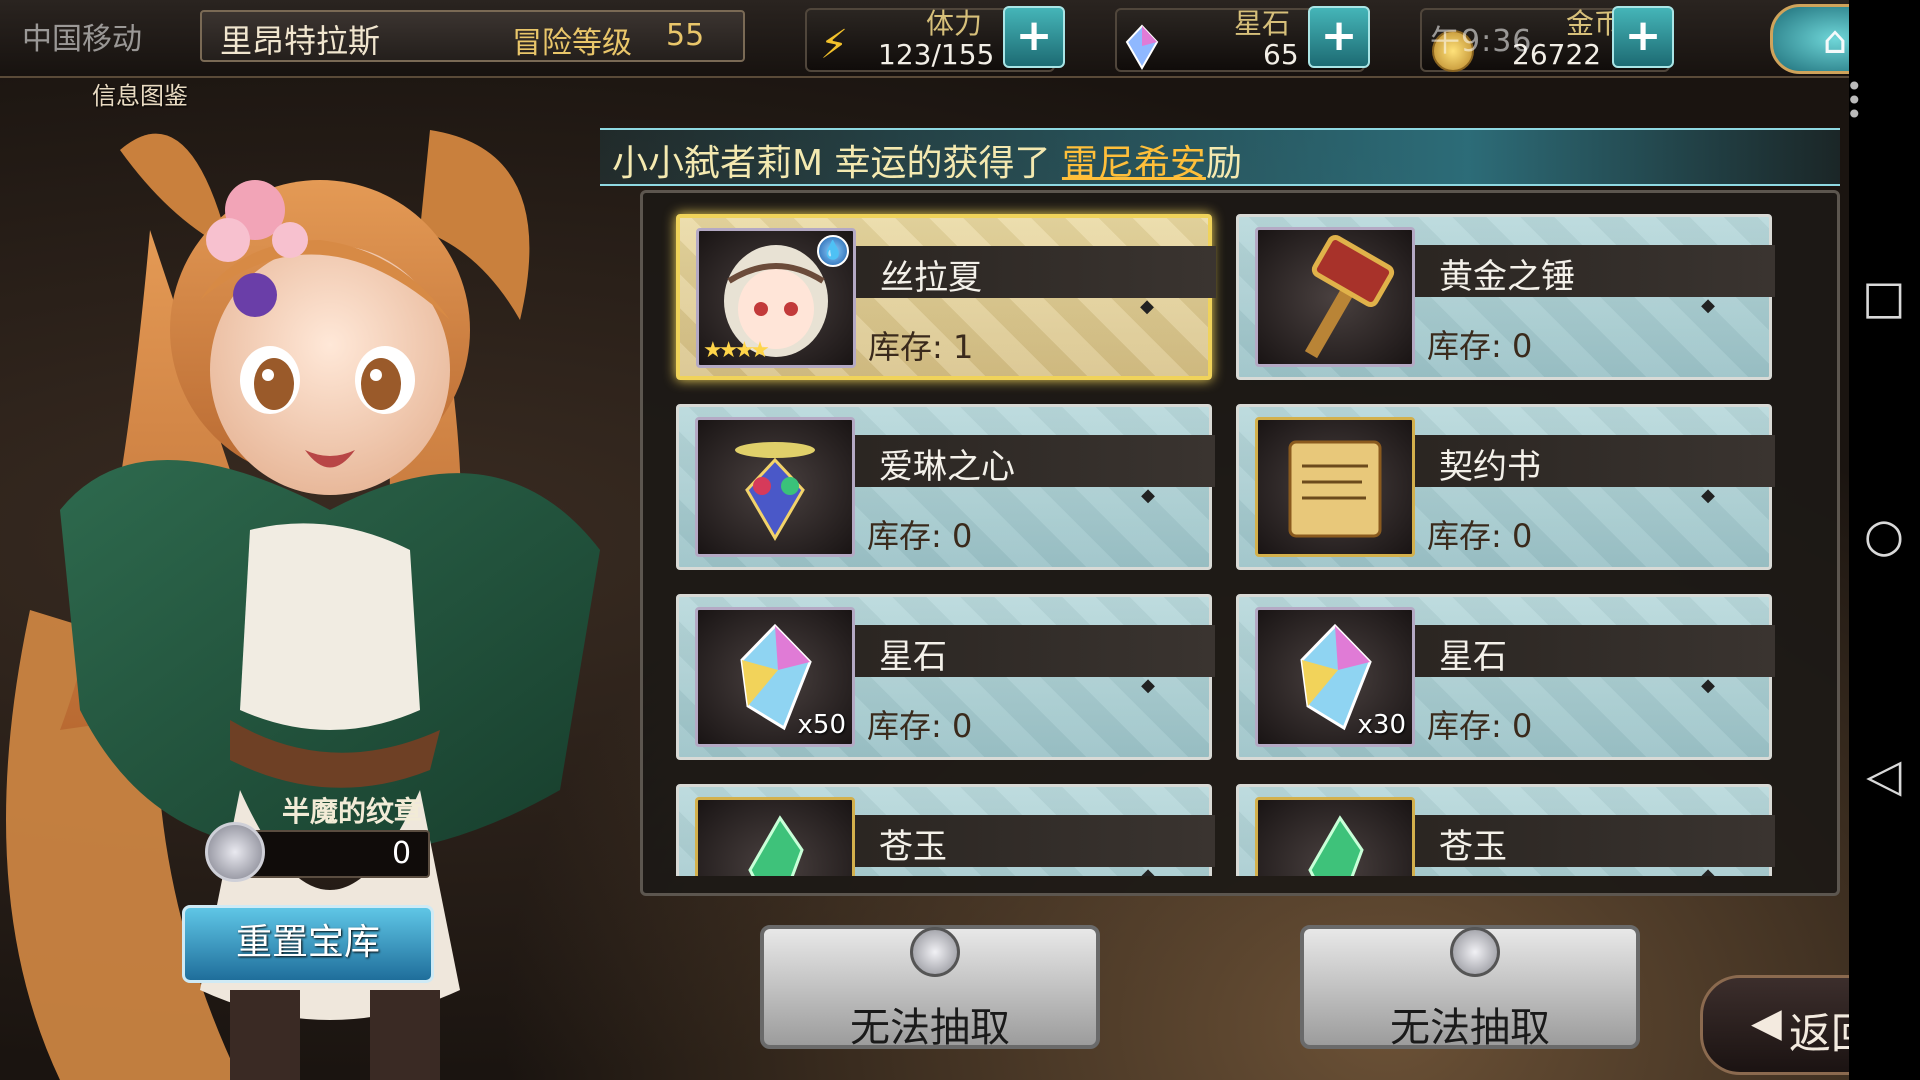 The width and height of the screenshot is (1920, 1080). What do you see at coordinates (300, 41) in the screenshot?
I see `player-name: 里昂特拉斯` at bounding box center [300, 41].